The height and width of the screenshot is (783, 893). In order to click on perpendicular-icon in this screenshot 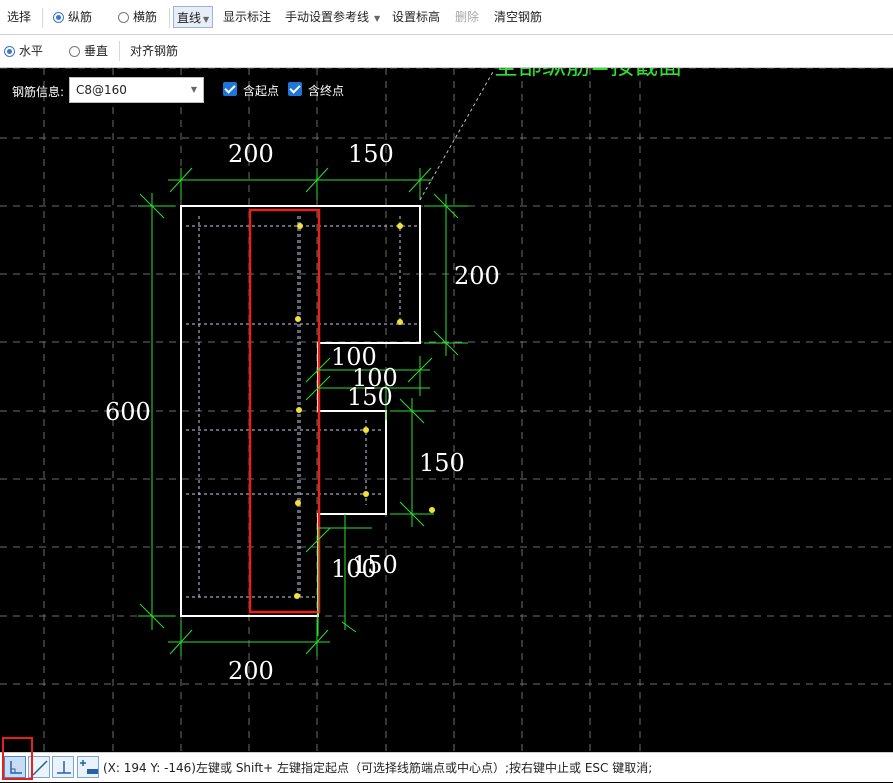, I will do `click(64, 767)`.